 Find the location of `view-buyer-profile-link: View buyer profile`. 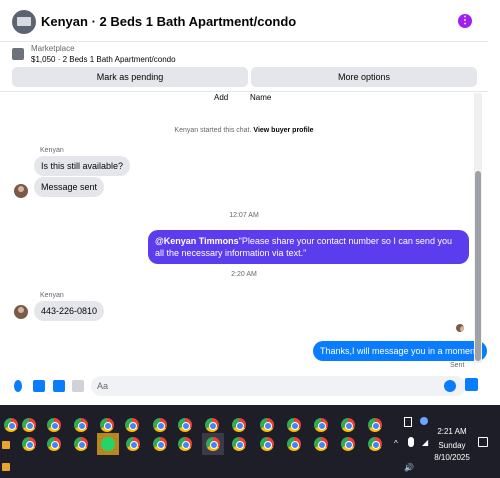

view-buyer-profile-link: View buyer profile is located at coordinates (283, 130).